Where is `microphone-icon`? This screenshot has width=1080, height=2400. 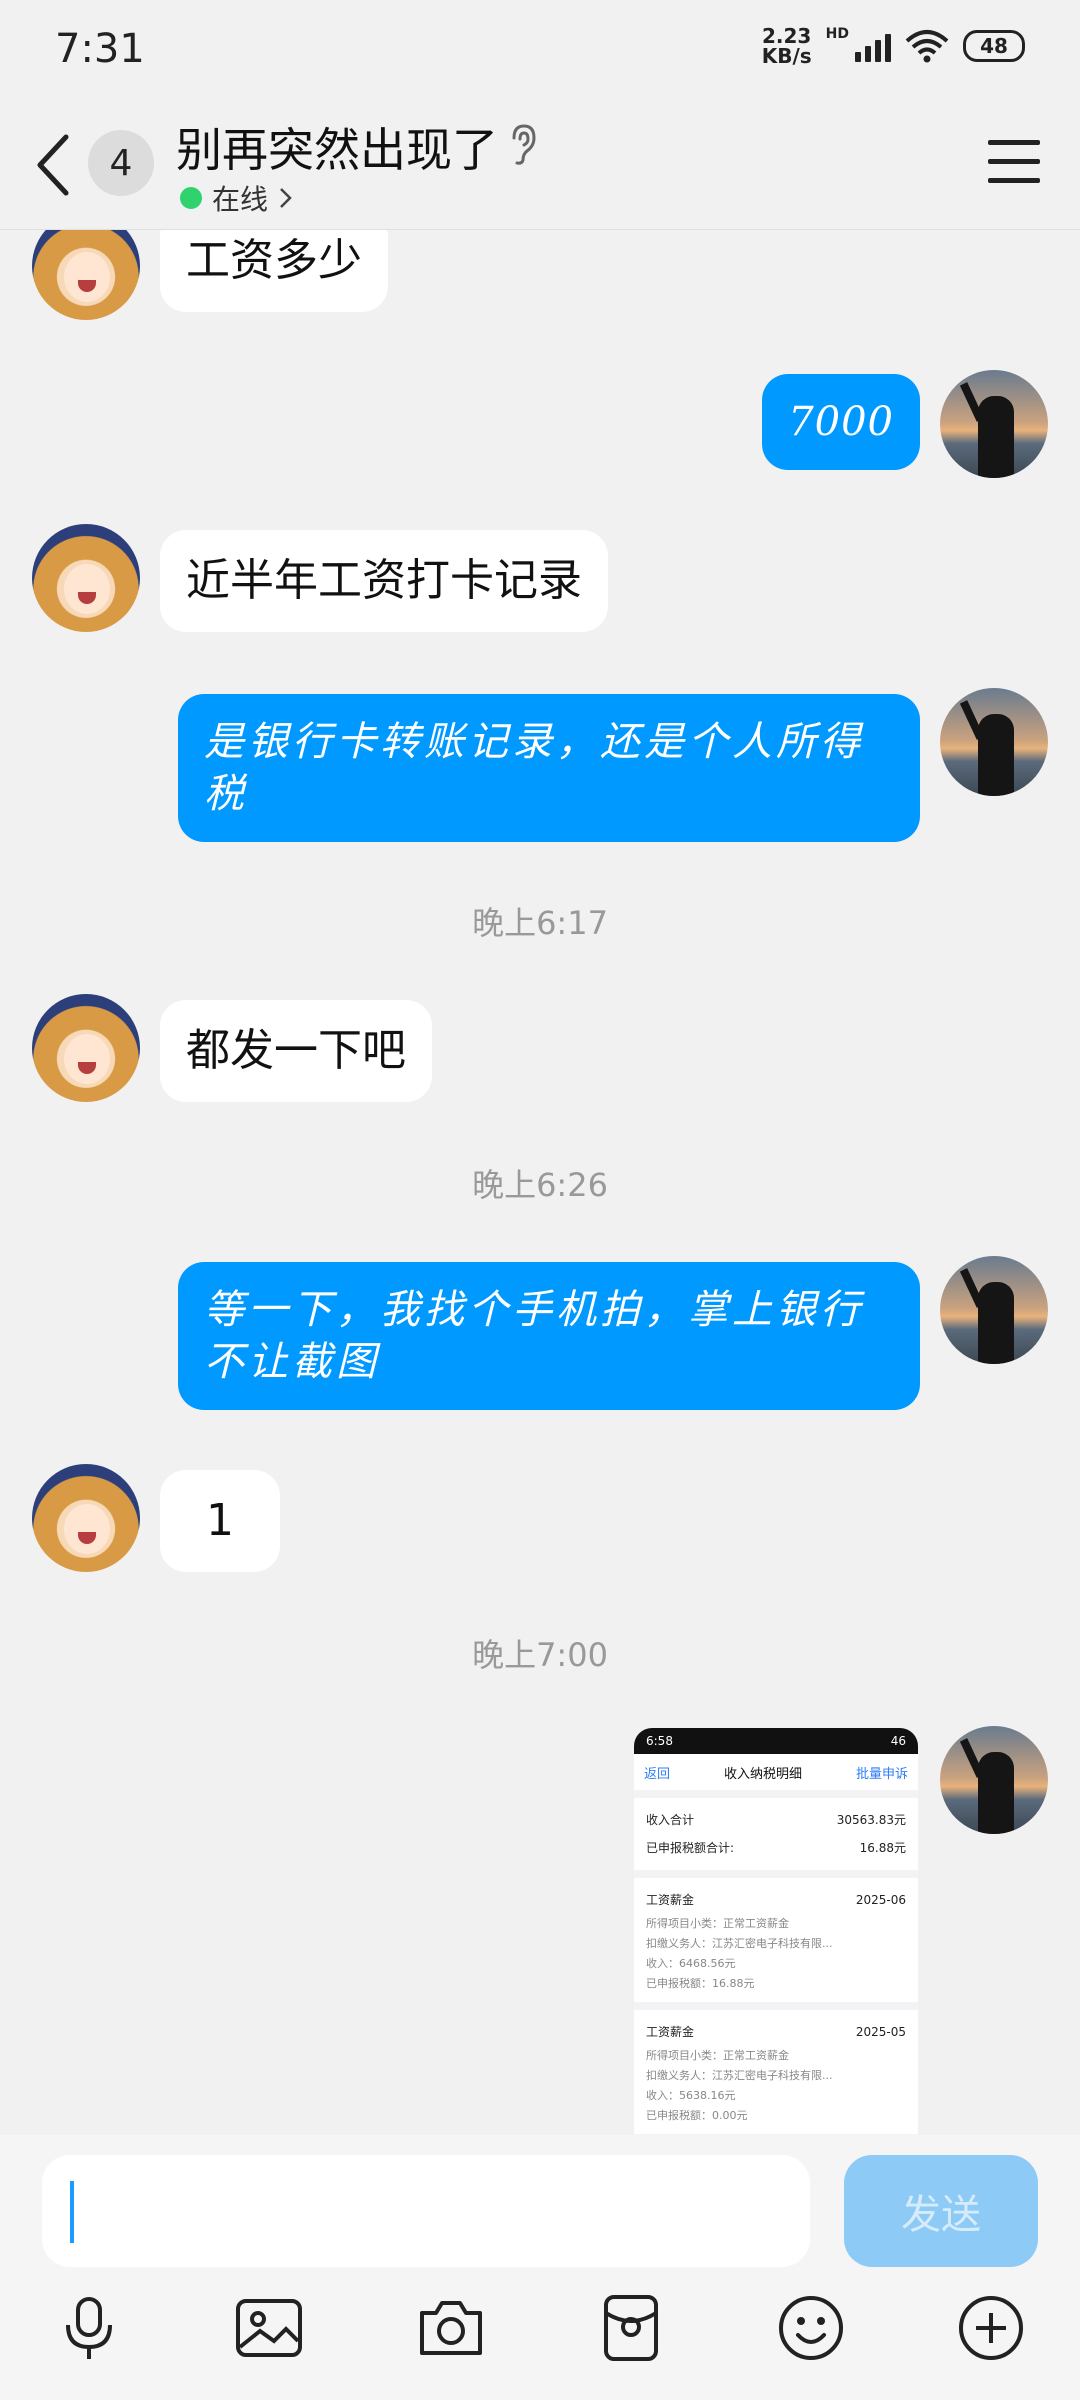
microphone-icon is located at coordinates (89, 2328).